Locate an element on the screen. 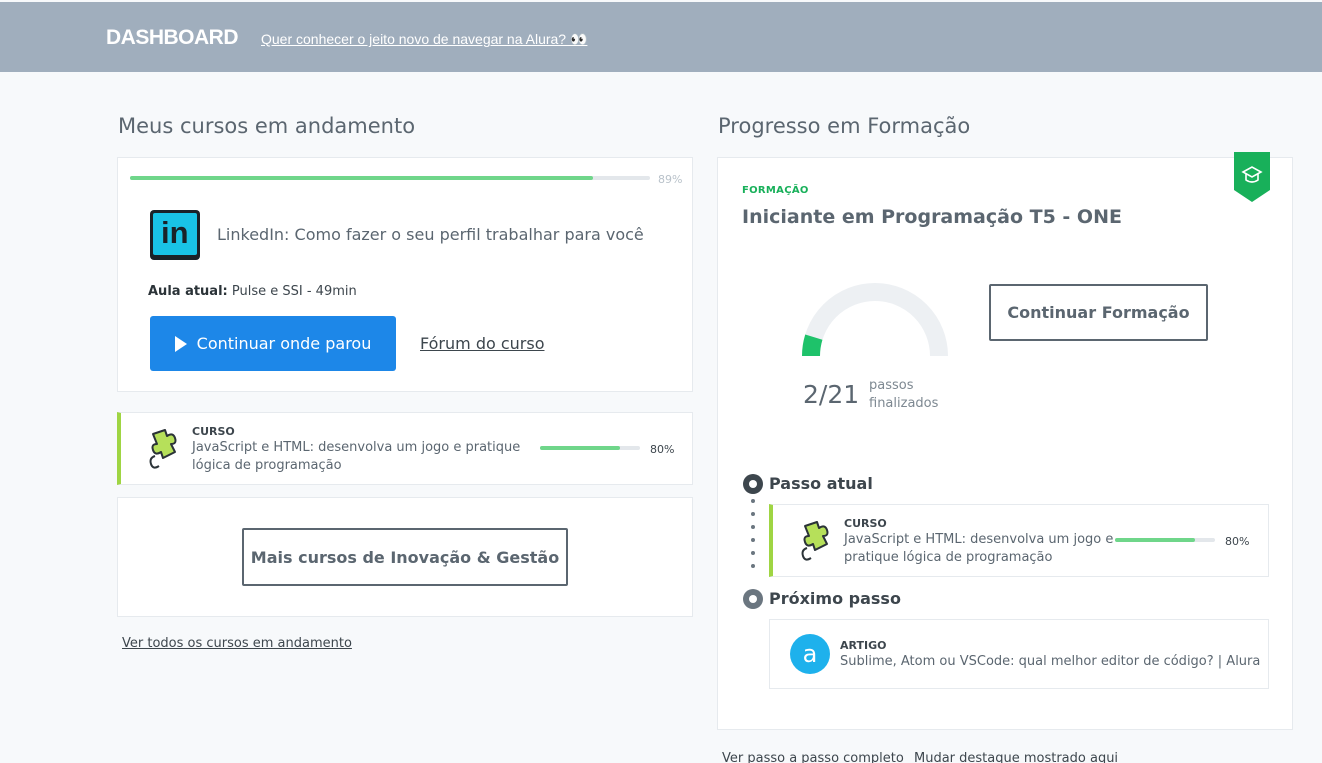 This screenshot has height=763, width=1322. featured-course-progress-fill is located at coordinates (361, 178).